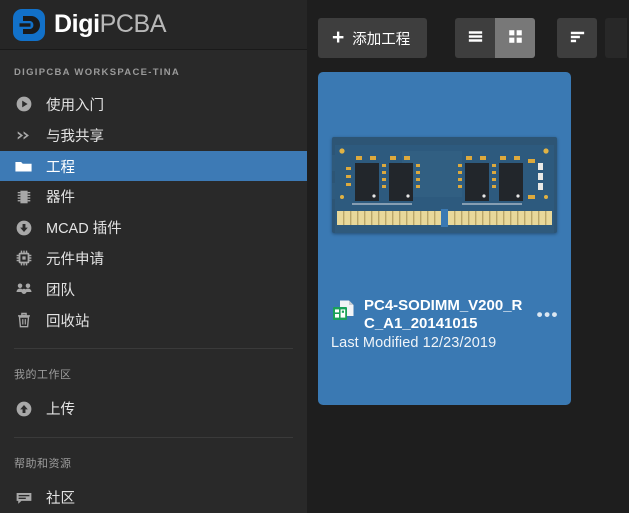 The image size is (629, 513). Describe the element at coordinates (153, 166) in the screenshot. I see `sidebar-item-projects: 工程` at that location.